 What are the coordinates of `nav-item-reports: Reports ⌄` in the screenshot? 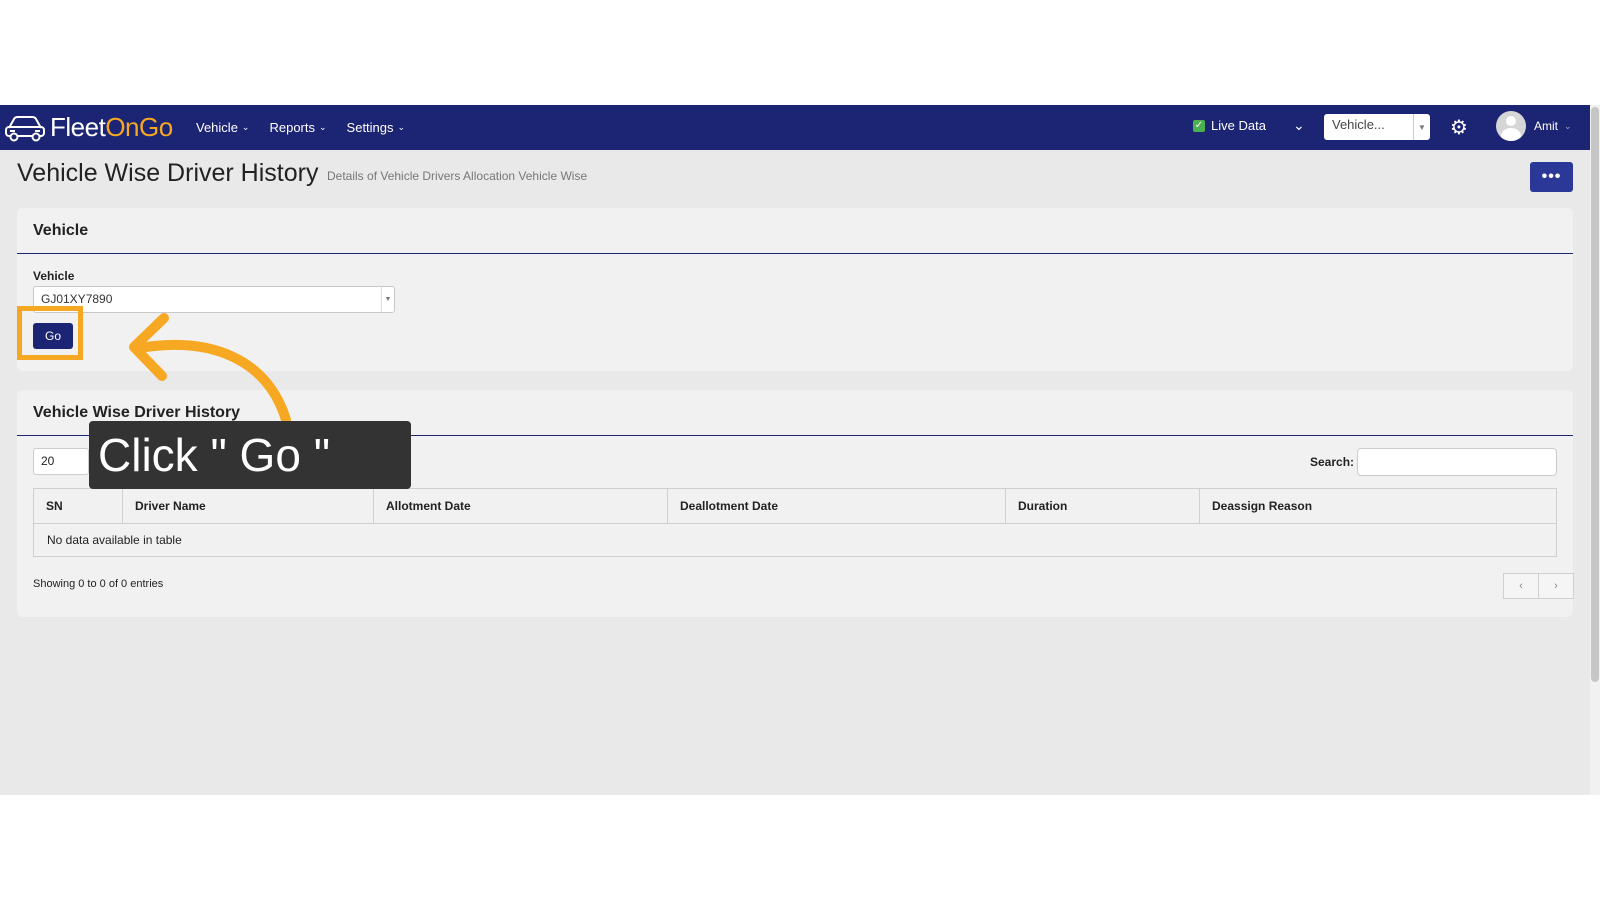 It's located at (297, 127).